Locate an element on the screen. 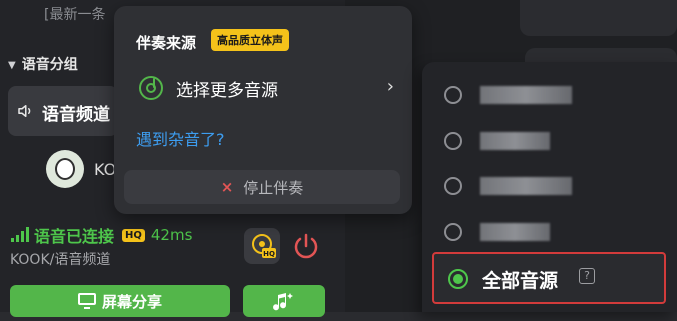 This screenshot has height=321, width=677. select-more-sources-label: 选择更多音源 is located at coordinates (227, 90).